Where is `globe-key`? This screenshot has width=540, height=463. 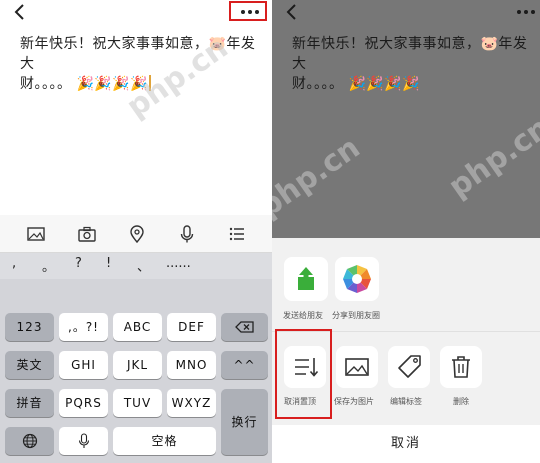
globe-key is located at coordinates (29, 441).